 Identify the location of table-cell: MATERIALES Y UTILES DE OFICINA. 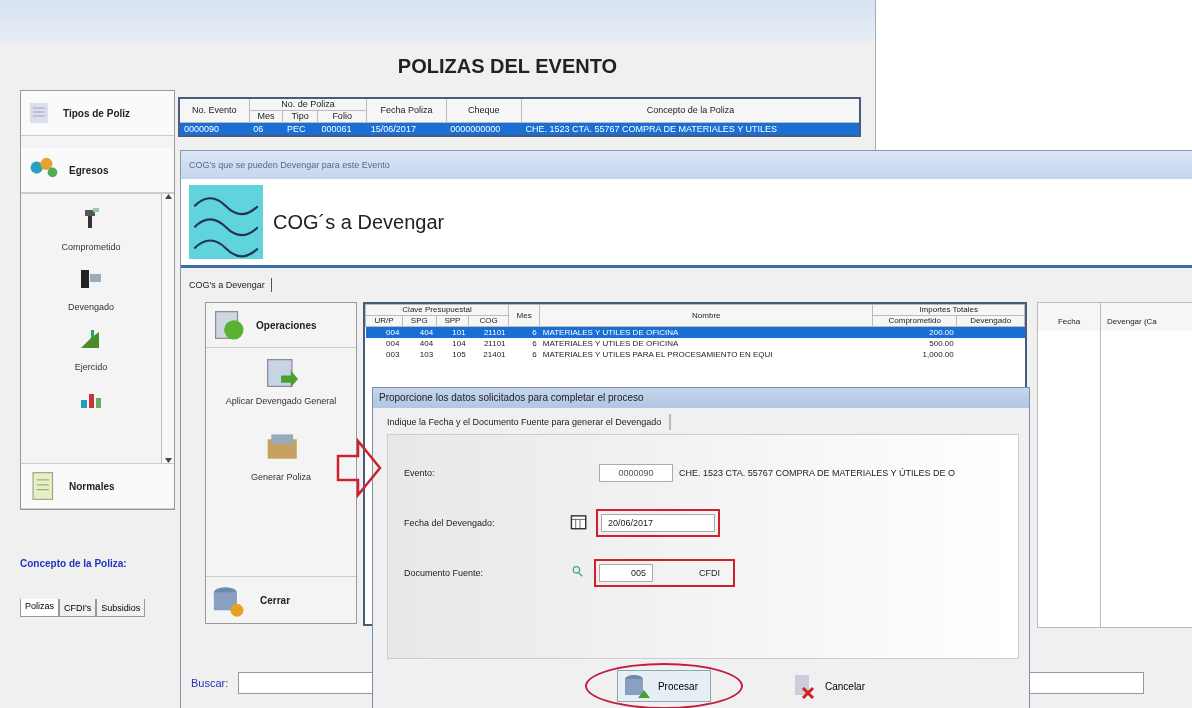
(706, 343).